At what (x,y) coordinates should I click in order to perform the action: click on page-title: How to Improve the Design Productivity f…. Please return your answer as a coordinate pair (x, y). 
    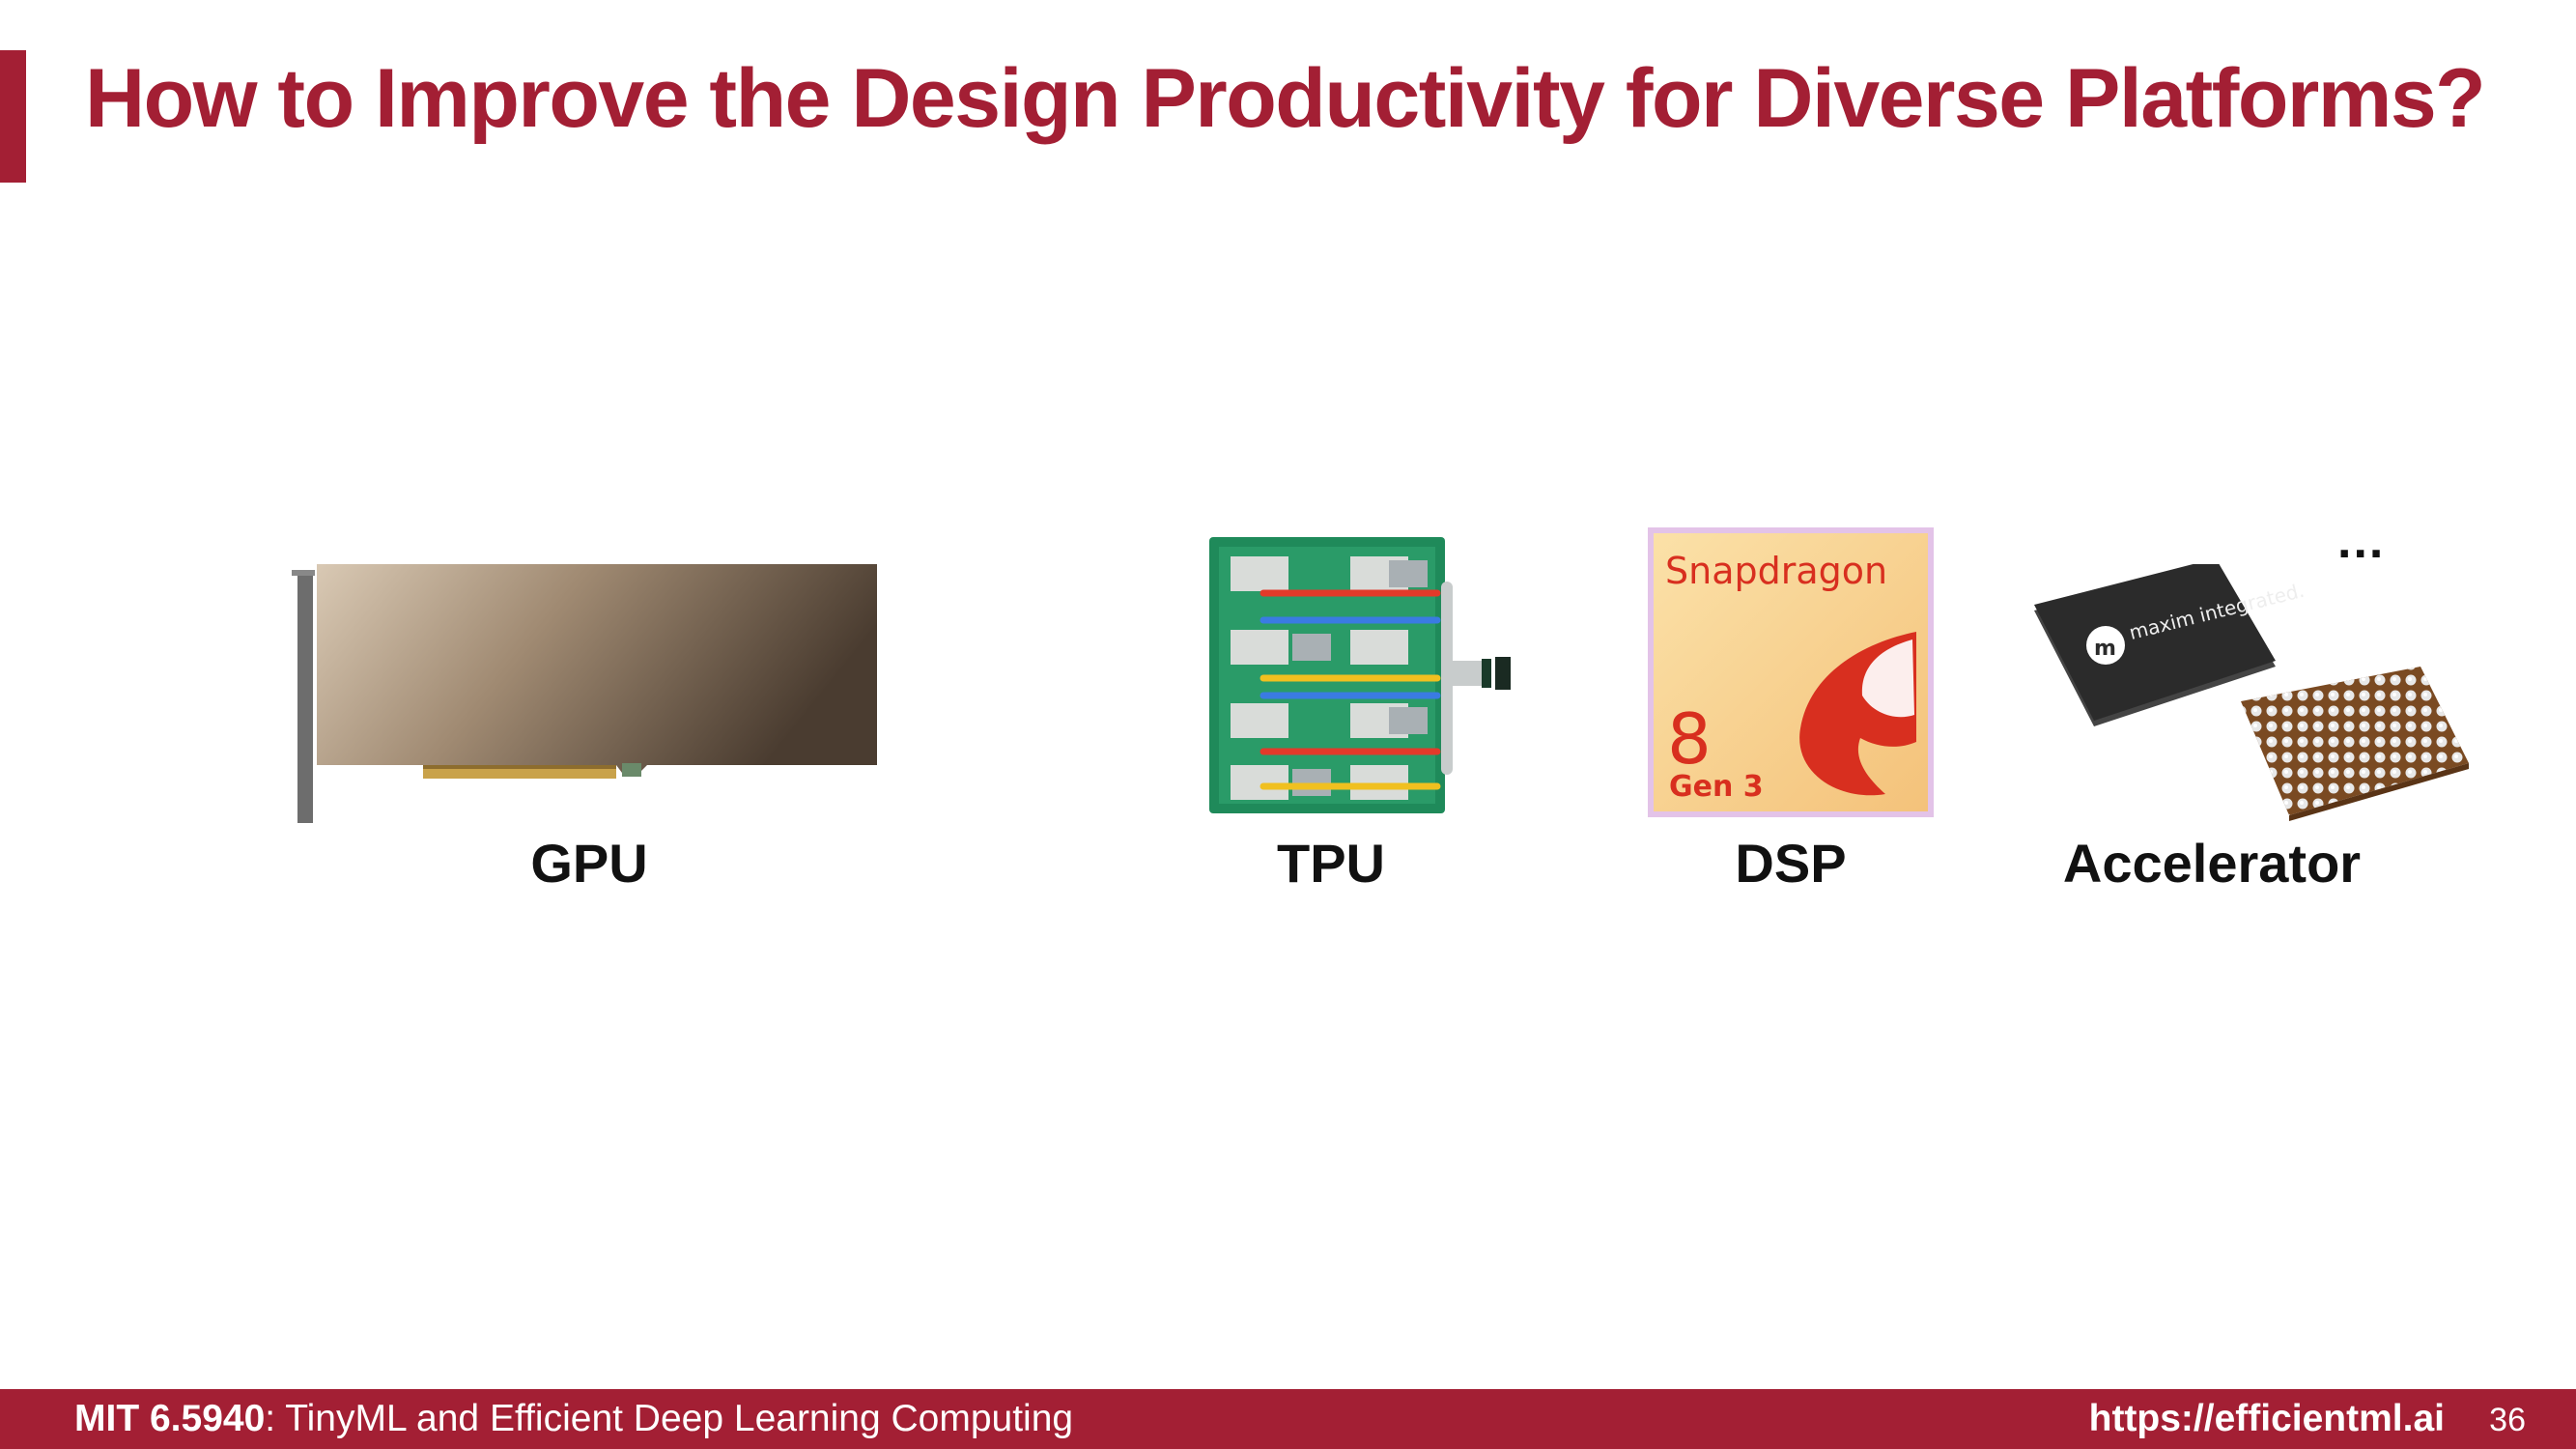
    Looking at the image, I should click on (1285, 98).